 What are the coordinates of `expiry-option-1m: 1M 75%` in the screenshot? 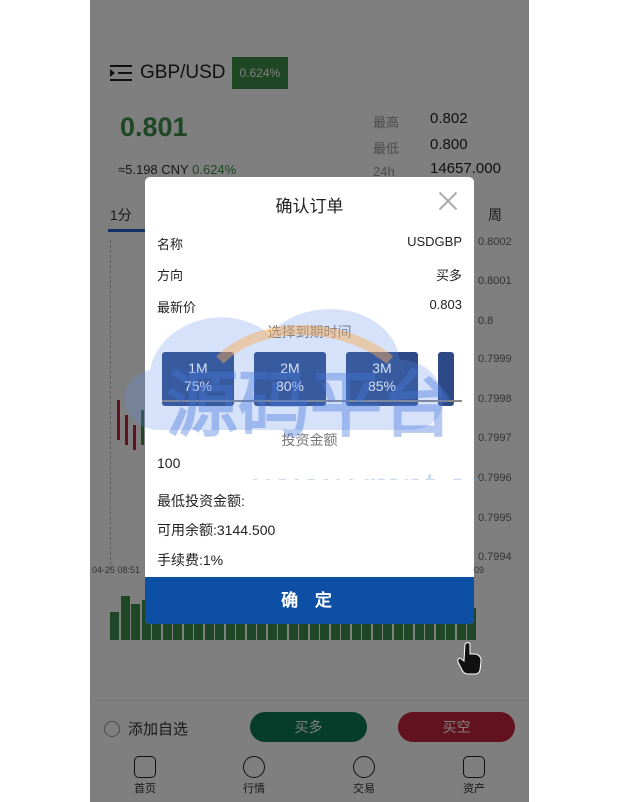 It's located at (198, 379).